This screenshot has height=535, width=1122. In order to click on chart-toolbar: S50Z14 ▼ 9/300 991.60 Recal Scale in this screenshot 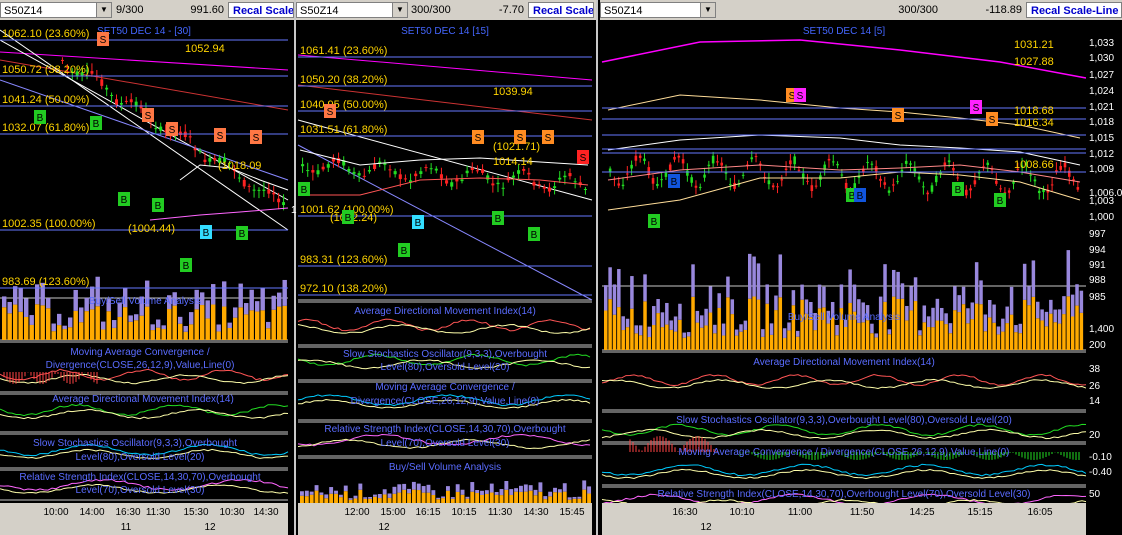, I will do `click(147, 10)`.